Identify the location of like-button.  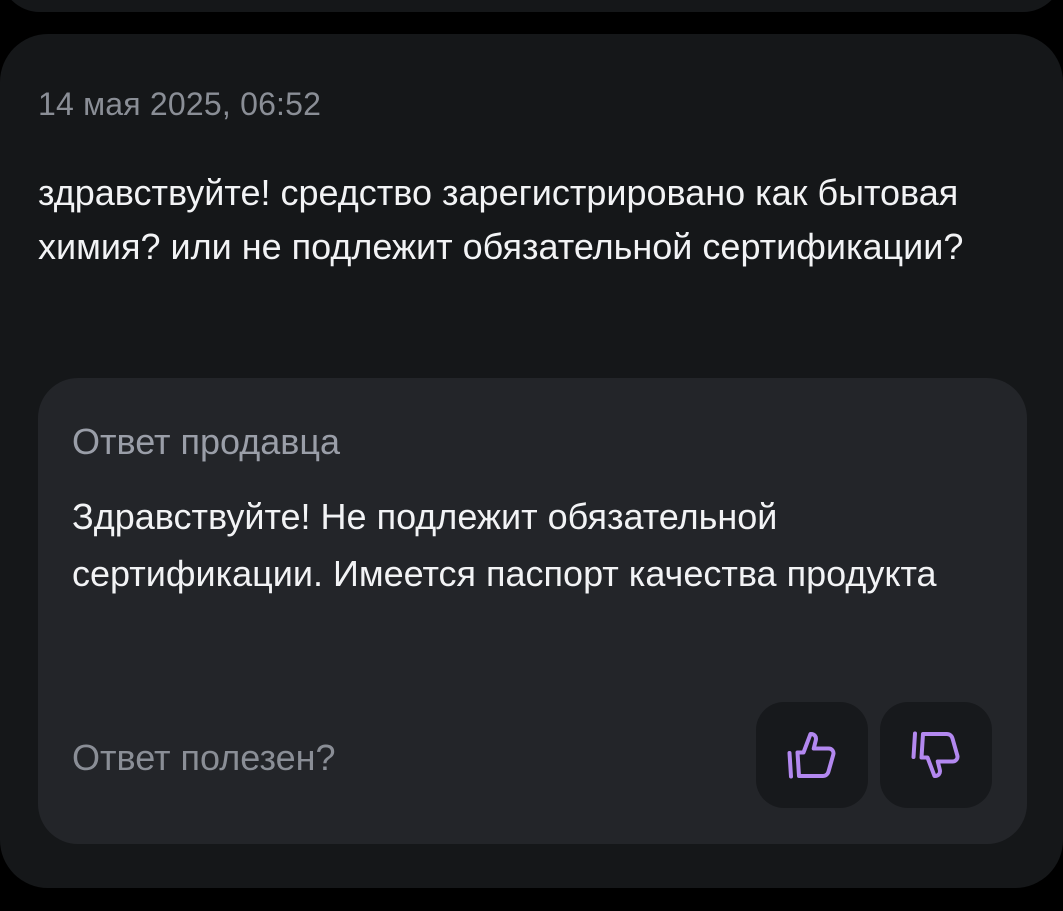
(812, 755).